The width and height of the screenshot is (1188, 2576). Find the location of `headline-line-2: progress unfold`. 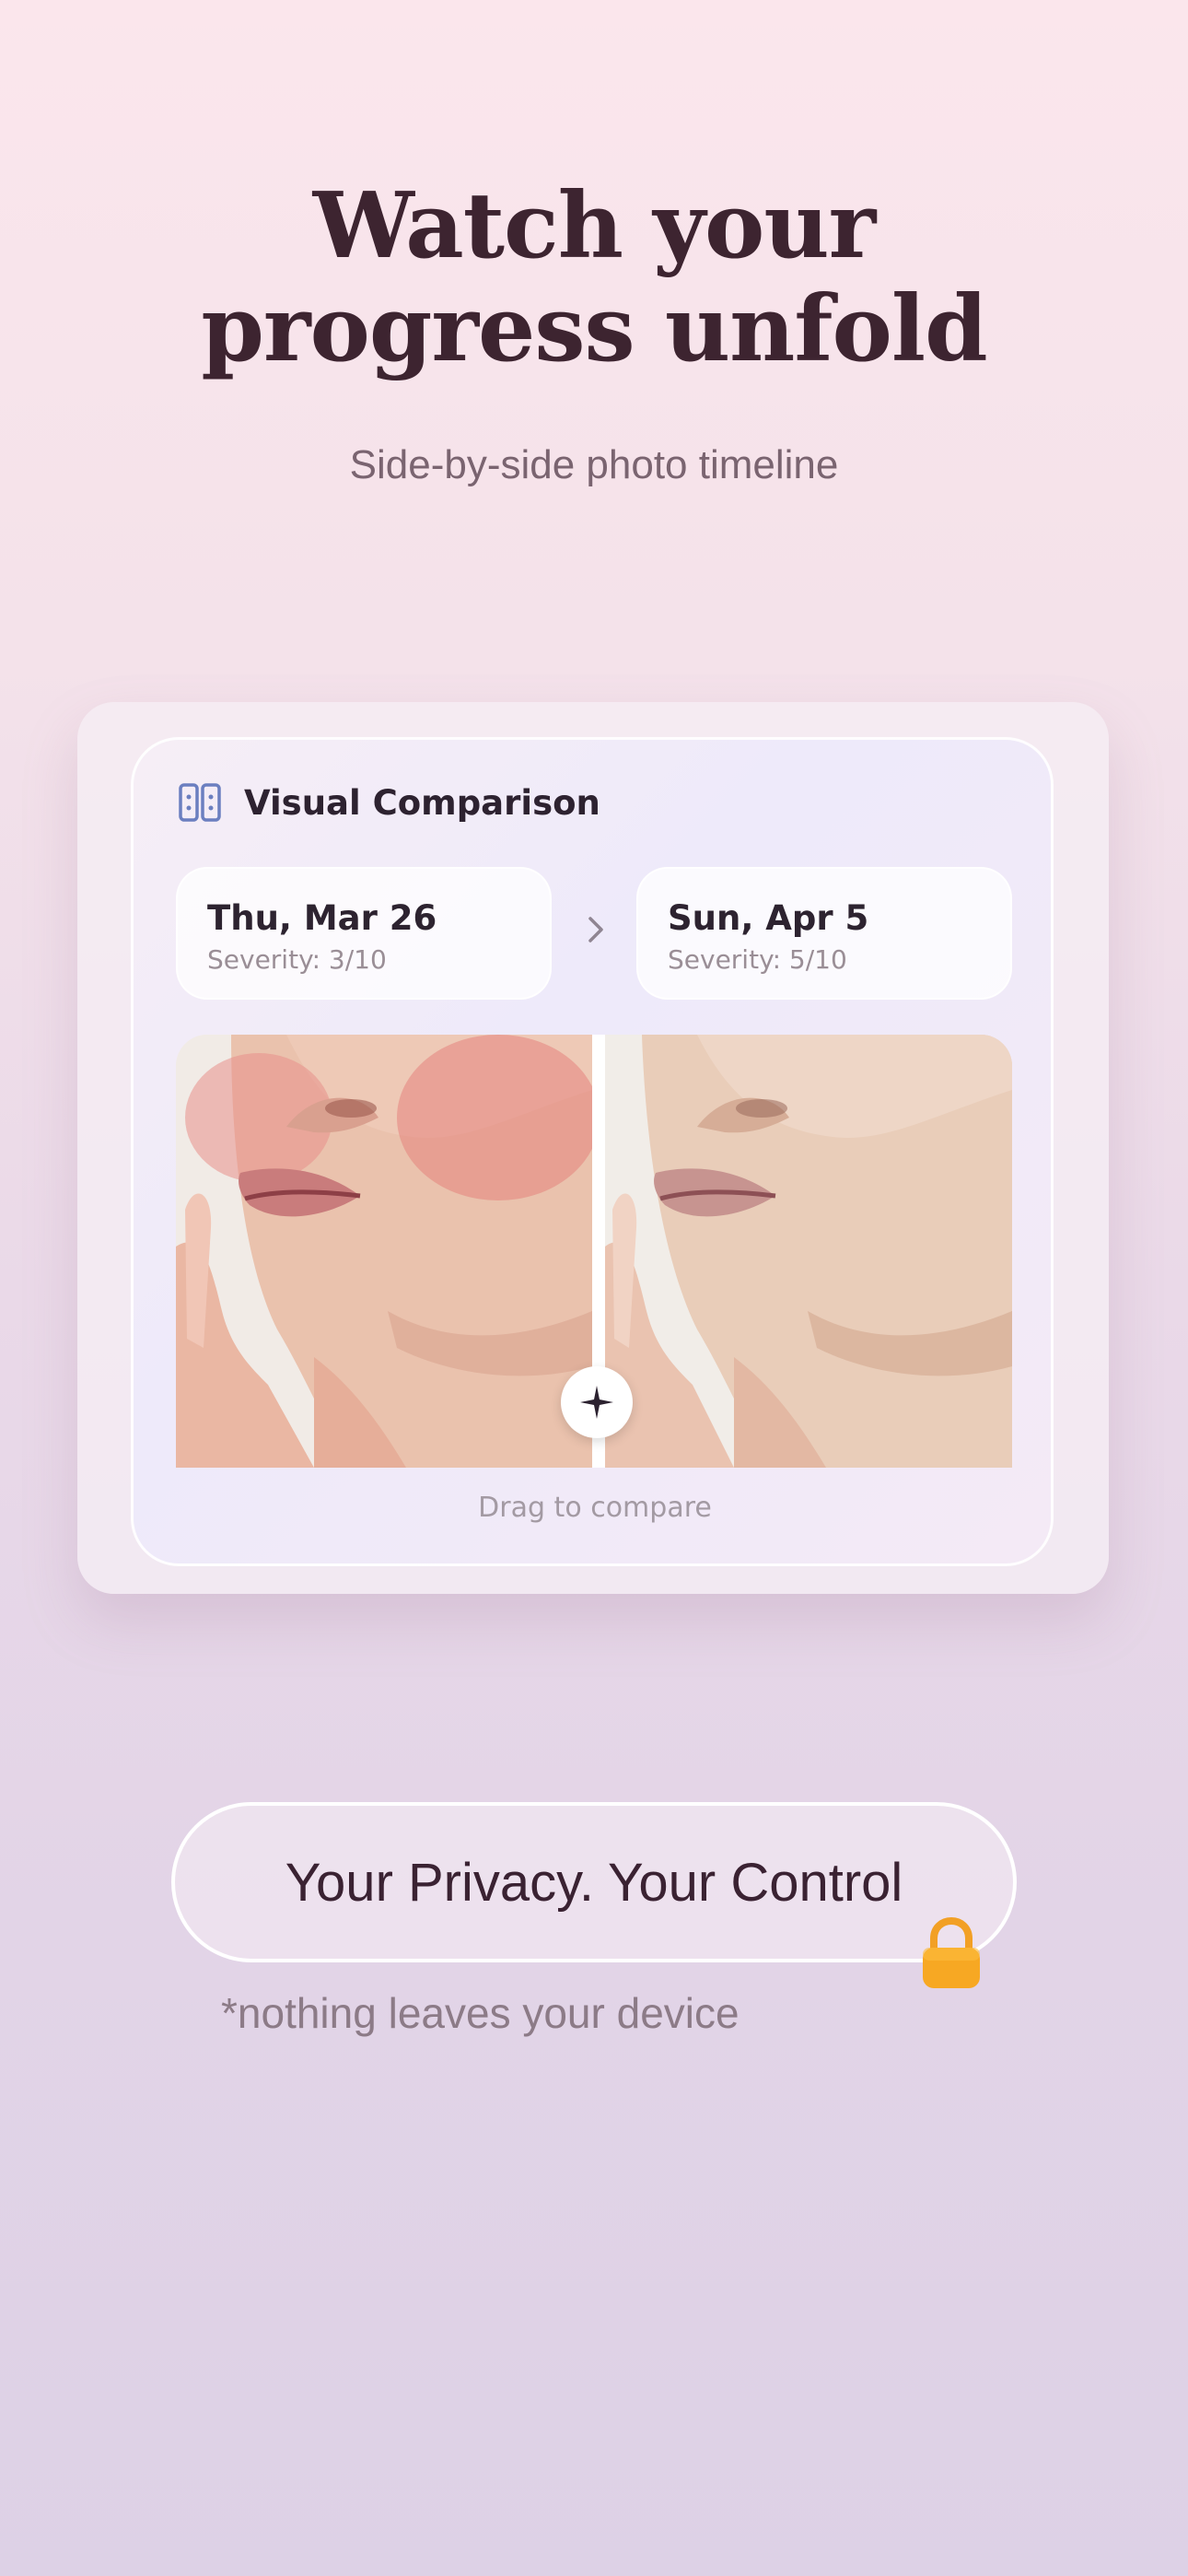

headline-line-2: progress unfold is located at coordinates (594, 329).